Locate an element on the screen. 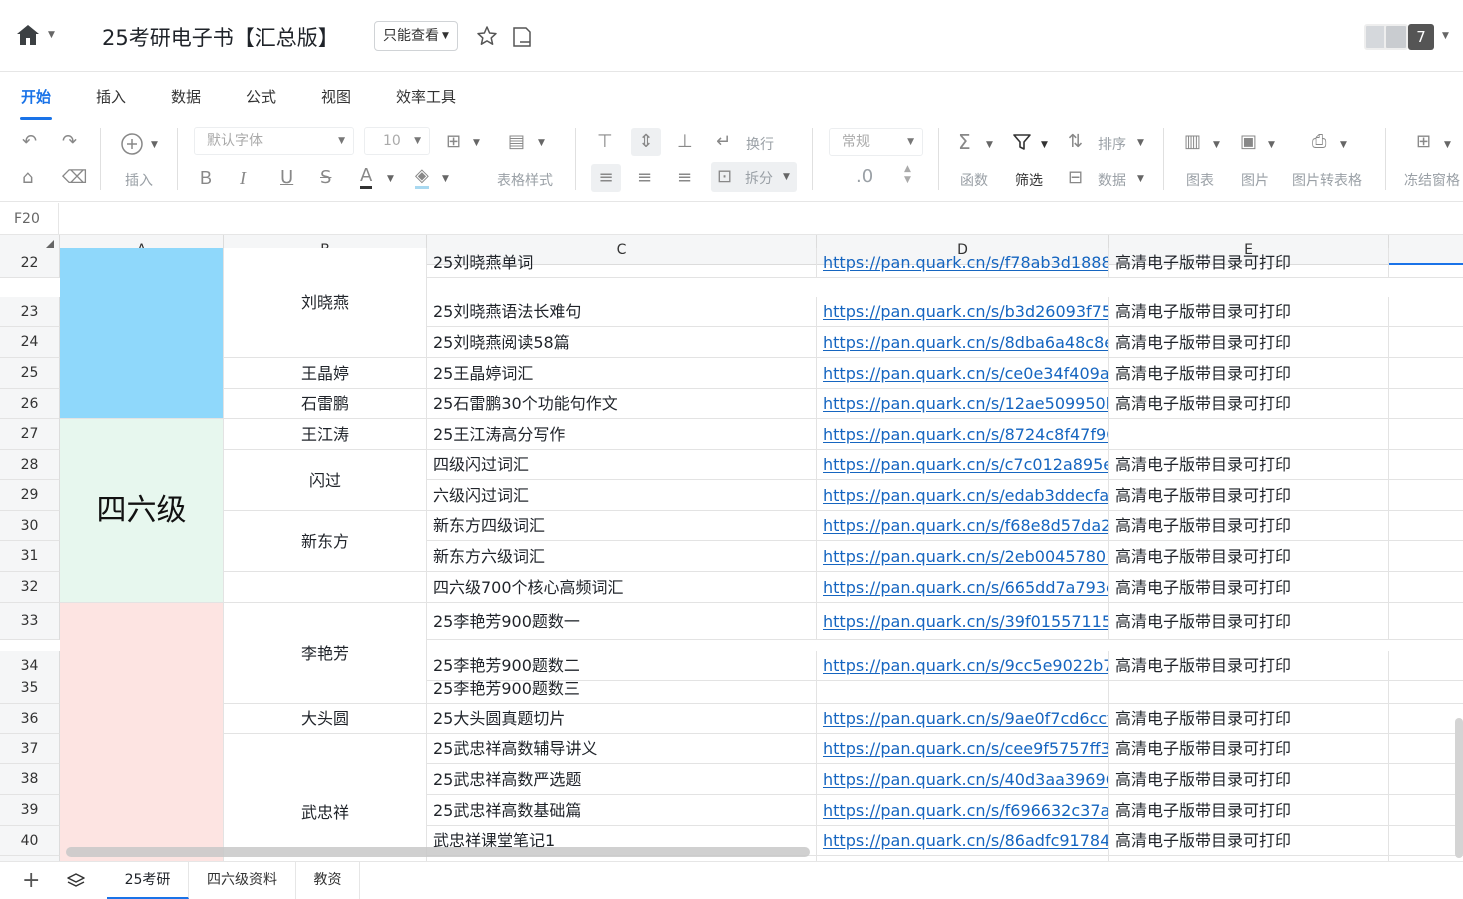 The height and width of the screenshot is (899, 1463). sheet-list-layers-icon is located at coordinates (76, 883).